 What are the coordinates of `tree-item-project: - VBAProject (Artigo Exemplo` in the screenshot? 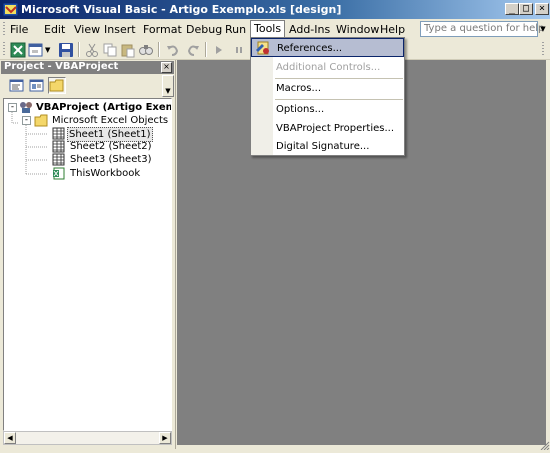 It's located at (87, 107).